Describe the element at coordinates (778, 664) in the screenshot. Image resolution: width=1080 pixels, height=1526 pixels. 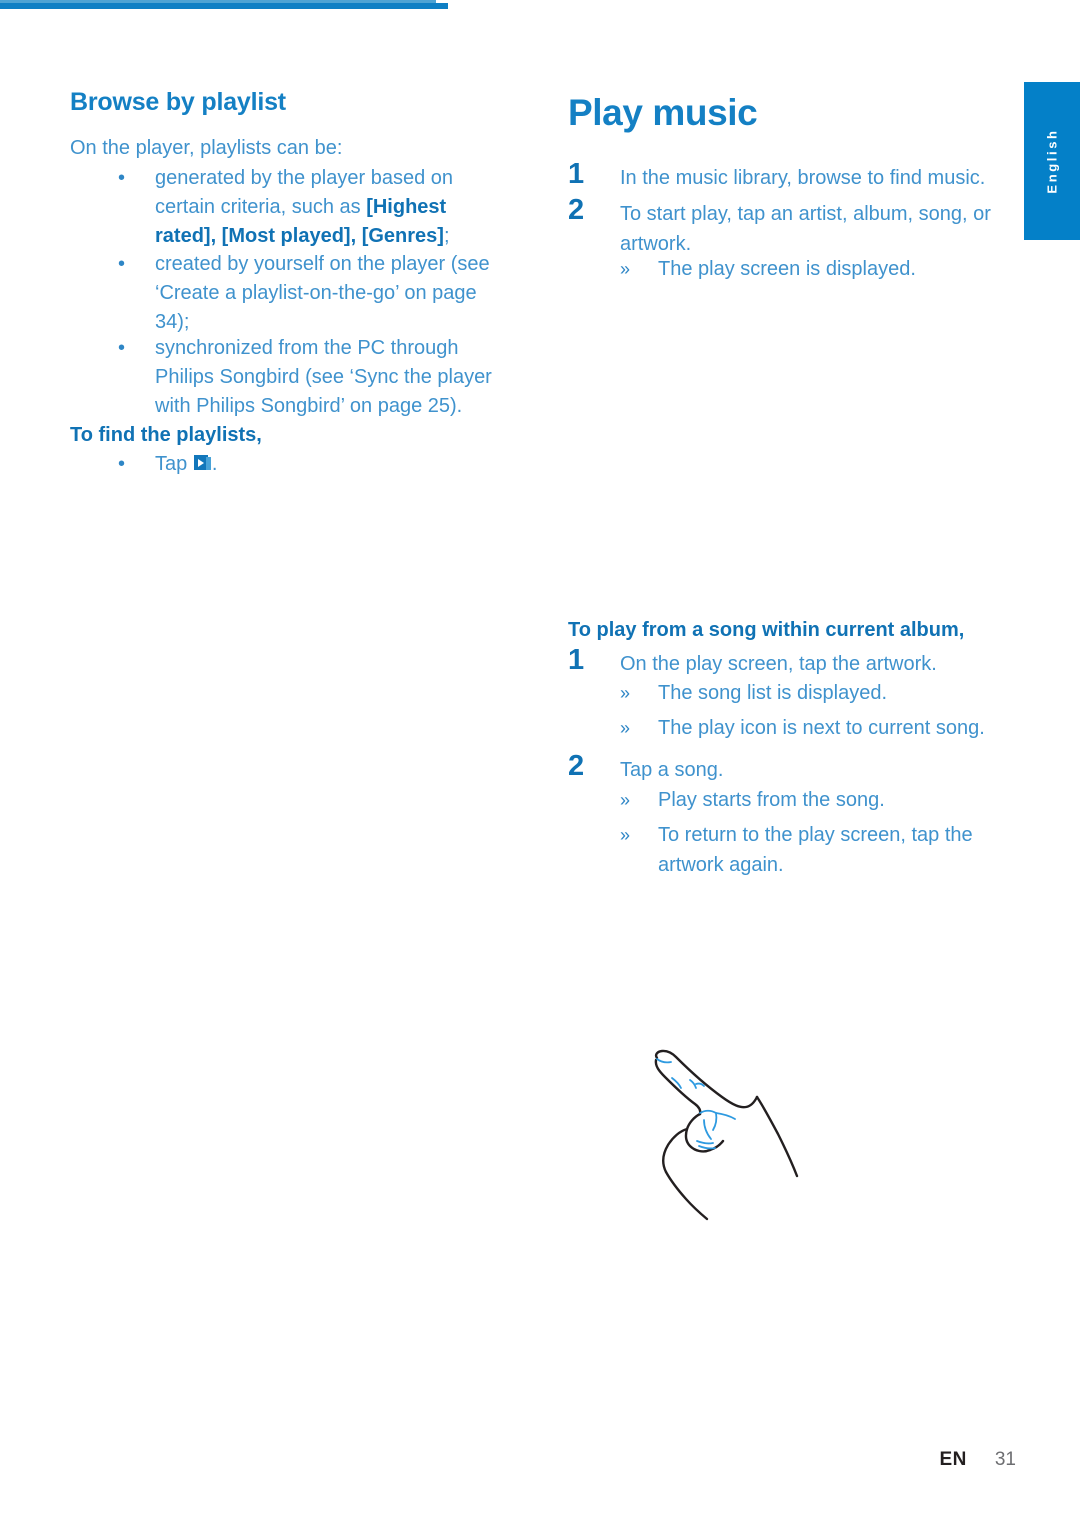
I see `step-text: On the play screen, tap the artwork.` at that location.